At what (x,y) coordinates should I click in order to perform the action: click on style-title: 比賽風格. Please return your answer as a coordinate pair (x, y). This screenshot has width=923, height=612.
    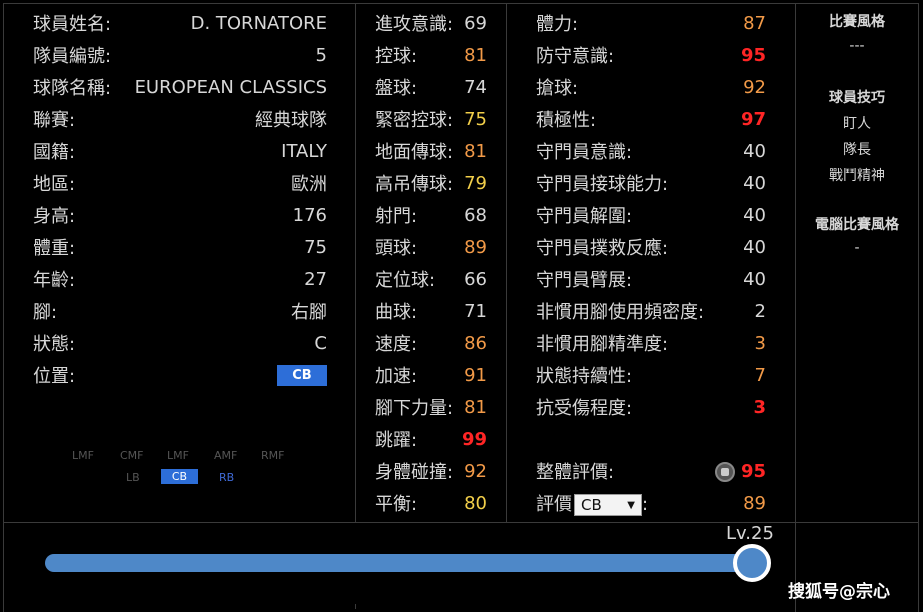
    Looking at the image, I should click on (857, 22).